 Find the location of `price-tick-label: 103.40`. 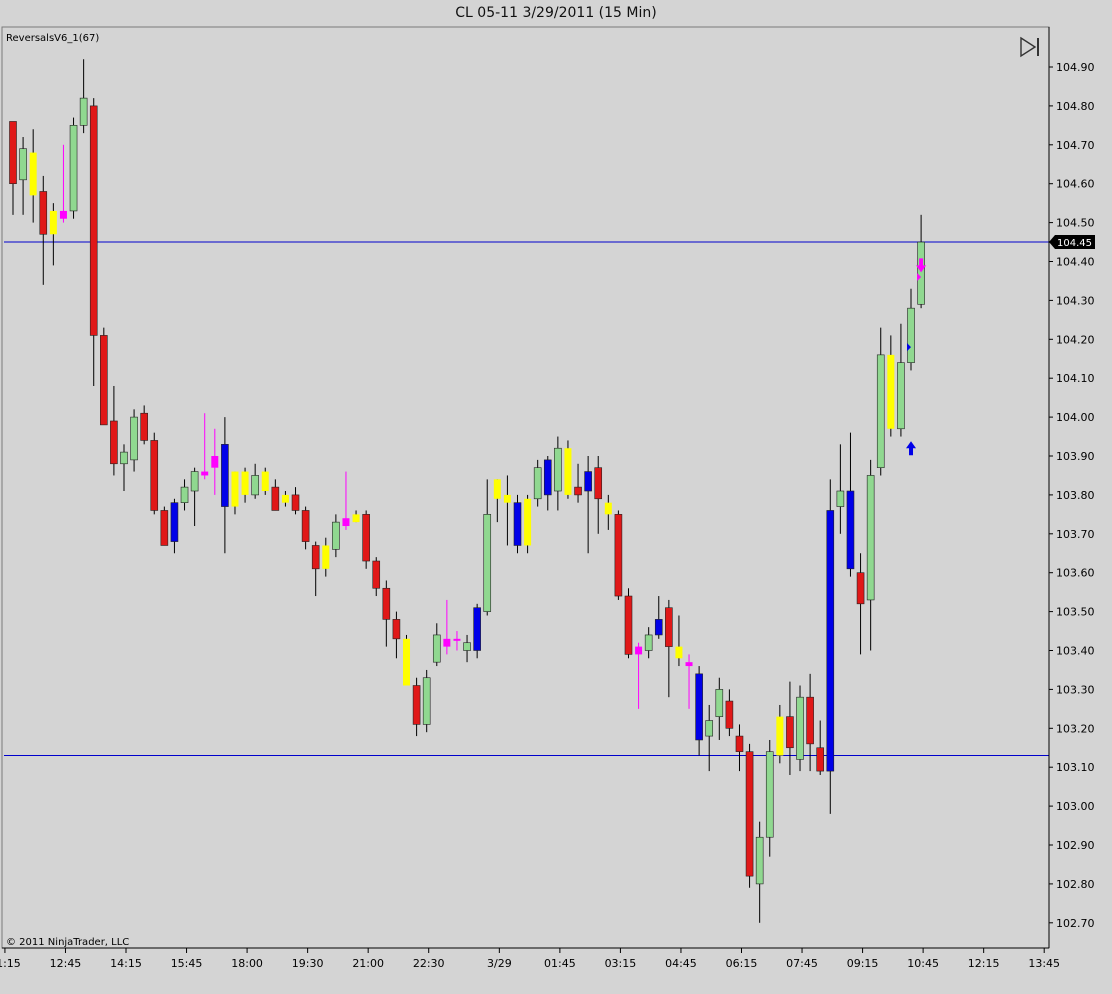

price-tick-label: 103.40 is located at coordinates (1075, 651).